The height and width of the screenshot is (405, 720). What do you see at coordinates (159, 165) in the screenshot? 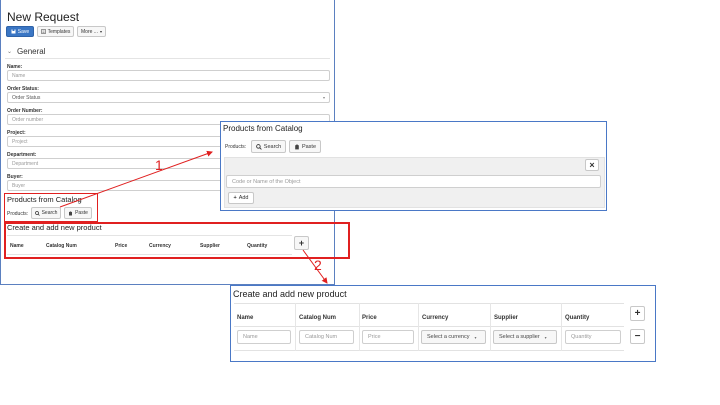
I see `annotation-label-1: 1` at bounding box center [159, 165].